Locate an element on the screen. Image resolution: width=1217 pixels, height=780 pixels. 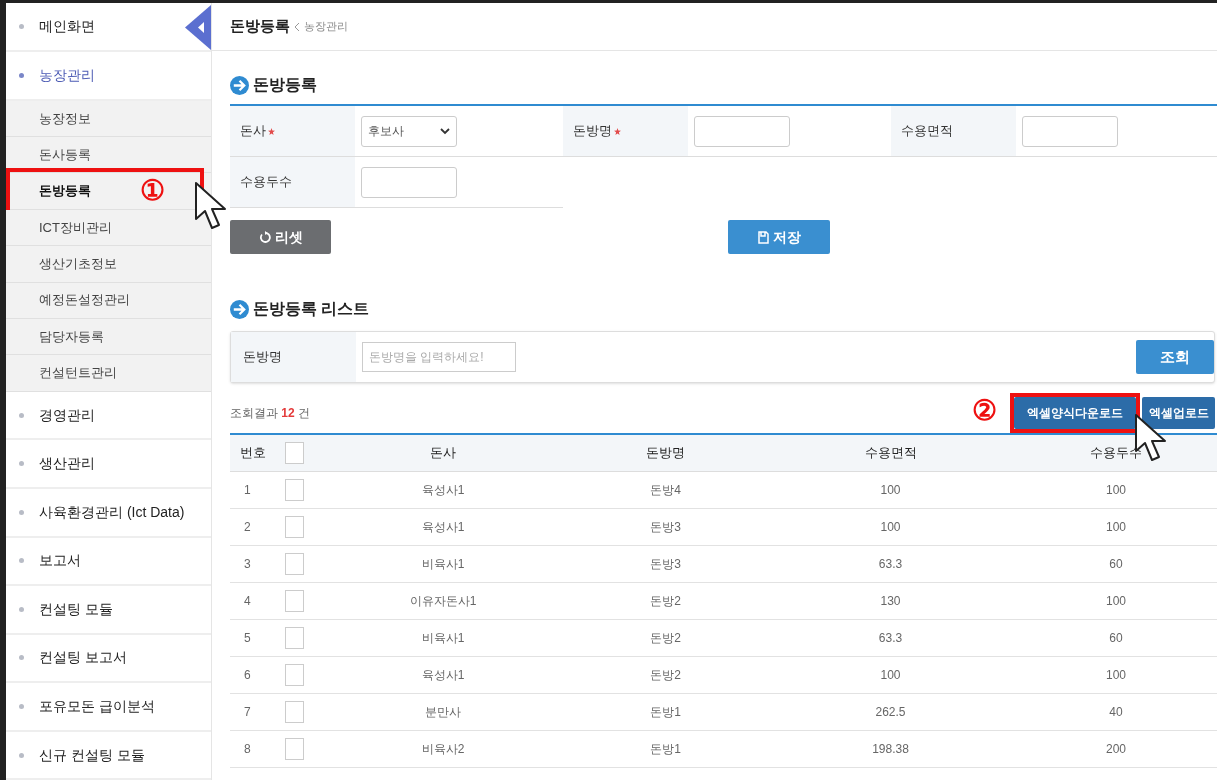
menu-label: 생산기초정보 is located at coordinates (78, 264).